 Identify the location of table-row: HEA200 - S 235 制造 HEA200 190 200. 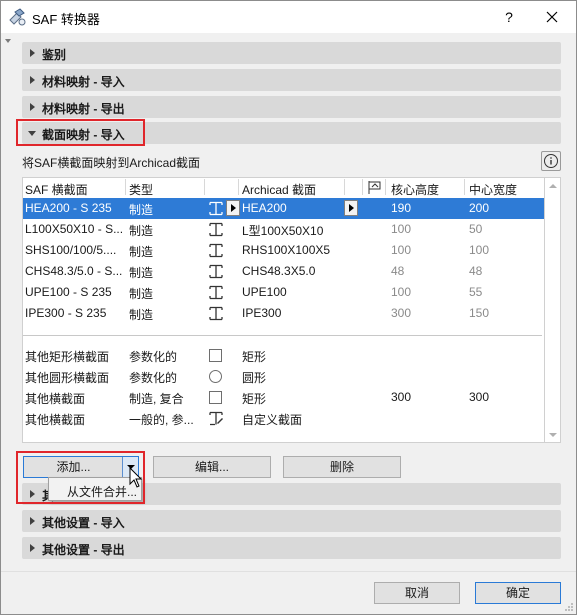
(283, 208).